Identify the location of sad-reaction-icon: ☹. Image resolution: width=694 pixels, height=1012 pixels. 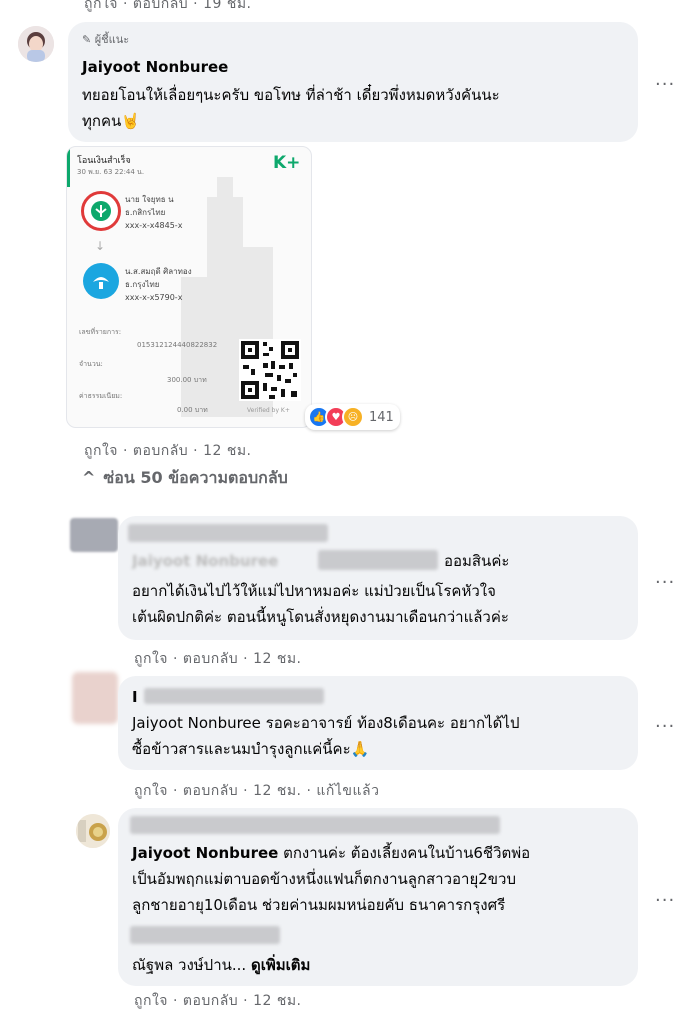
(353, 417).